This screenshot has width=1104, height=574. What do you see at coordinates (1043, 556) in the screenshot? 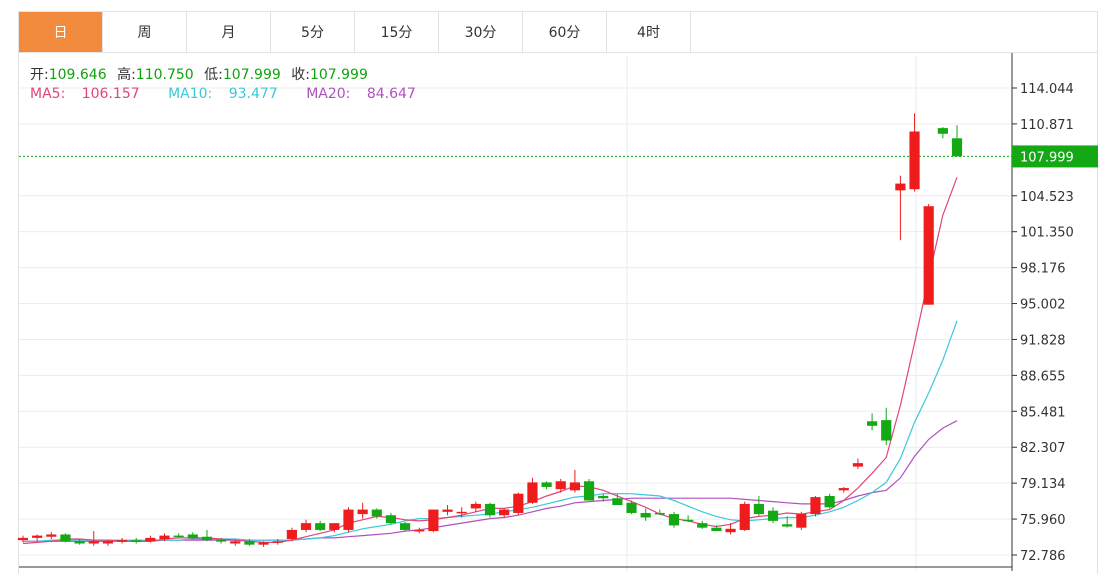
I see `y-tick-label: 72.786` at bounding box center [1043, 556].